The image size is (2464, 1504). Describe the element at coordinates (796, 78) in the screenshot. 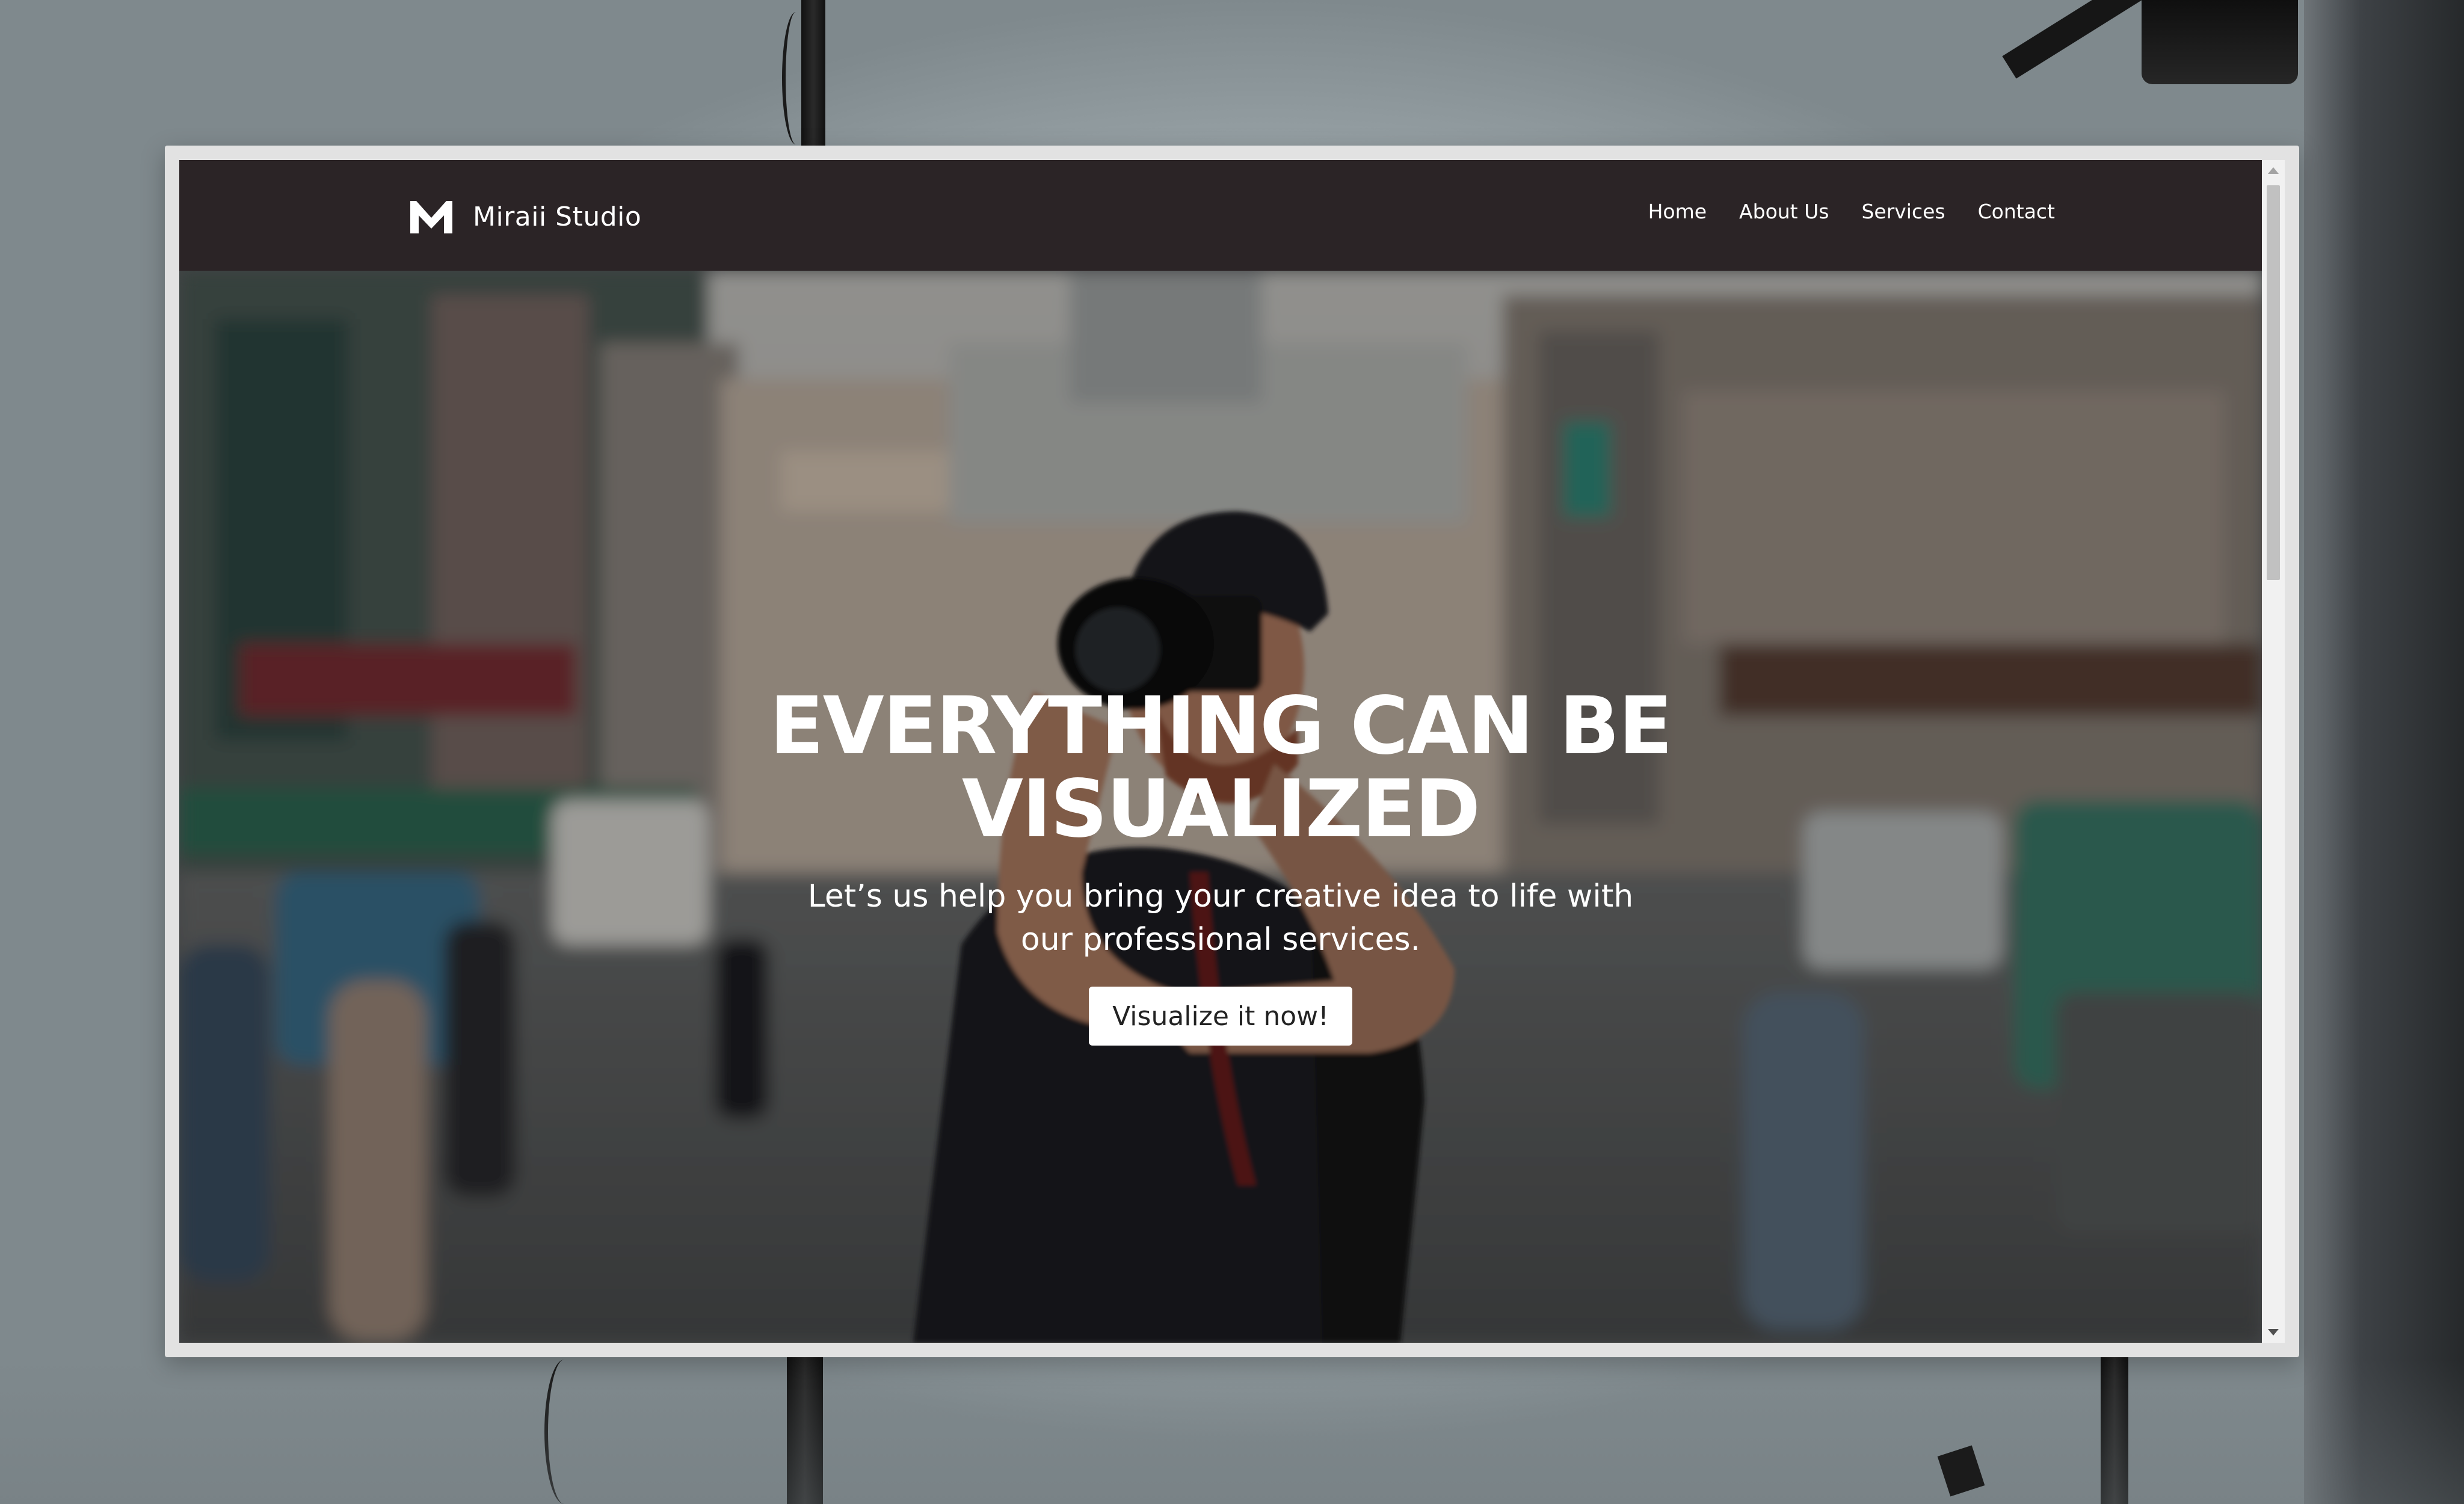

I see `stand-cable` at that location.